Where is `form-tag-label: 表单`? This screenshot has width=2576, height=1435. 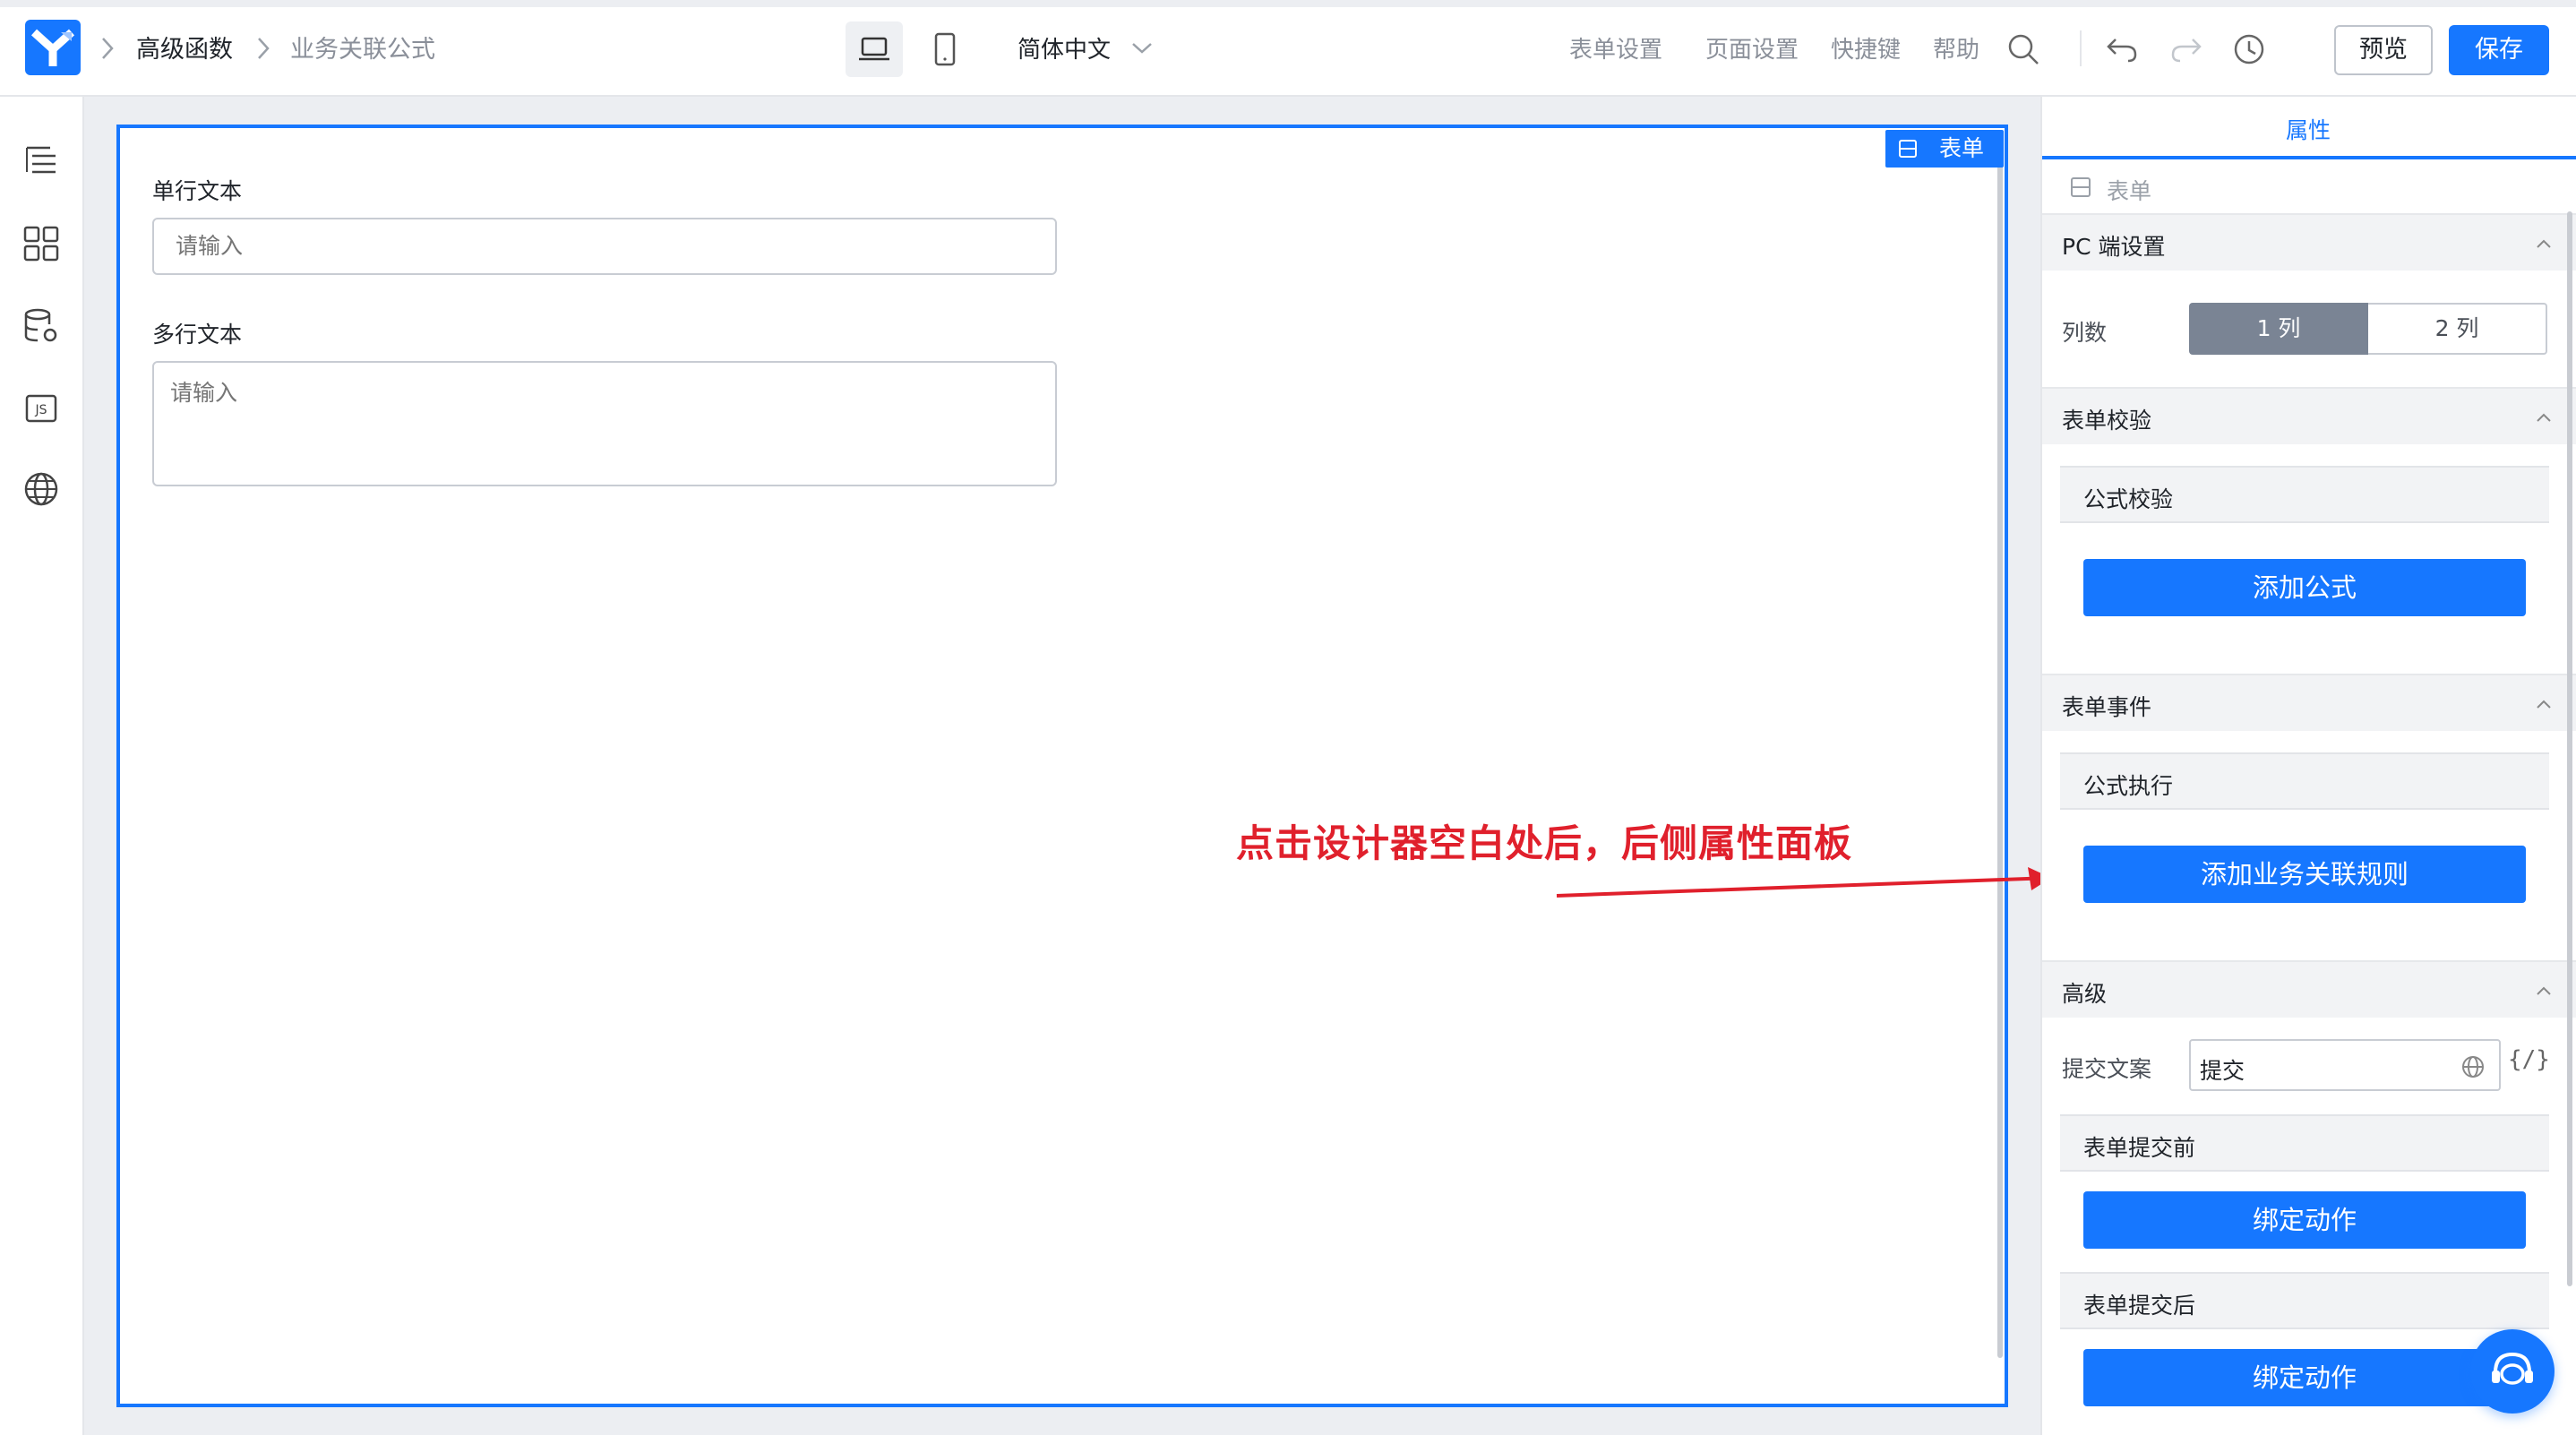
form-tag-label: 表单 is located at coordinates (1962, 148).